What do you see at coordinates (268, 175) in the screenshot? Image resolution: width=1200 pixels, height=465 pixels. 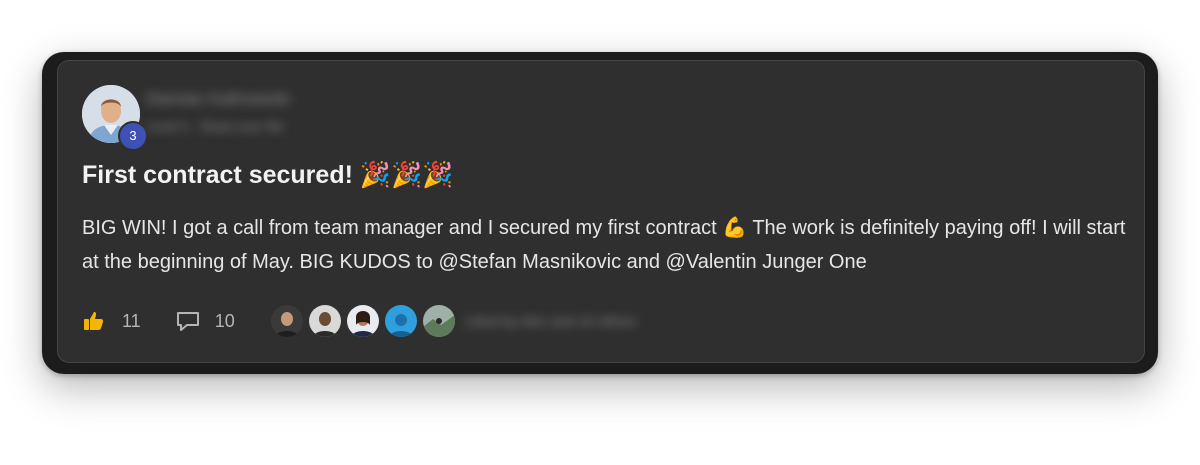 I see `post-title: First contract secured! 🎉🎉🎉` at bounding box center [268, 175].